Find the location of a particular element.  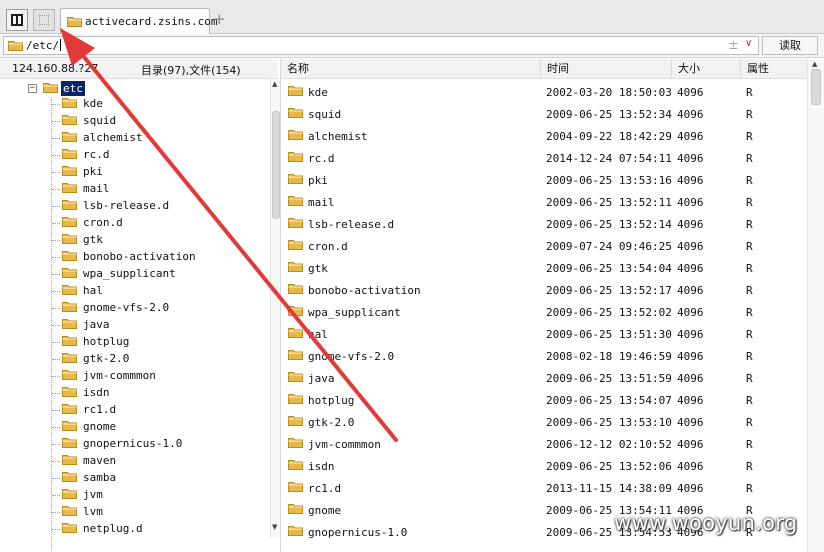

table-row: kde 2002-03-20 18:50:03 4096 R is located at coordinates (544, 92).